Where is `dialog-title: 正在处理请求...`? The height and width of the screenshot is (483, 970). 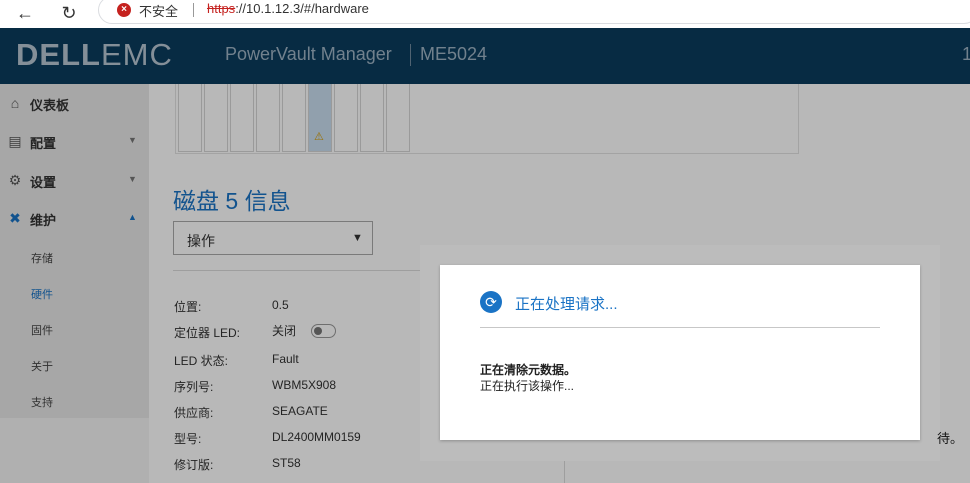
dialog-title: 正在处理请求... is located at coordinates (566, 304).